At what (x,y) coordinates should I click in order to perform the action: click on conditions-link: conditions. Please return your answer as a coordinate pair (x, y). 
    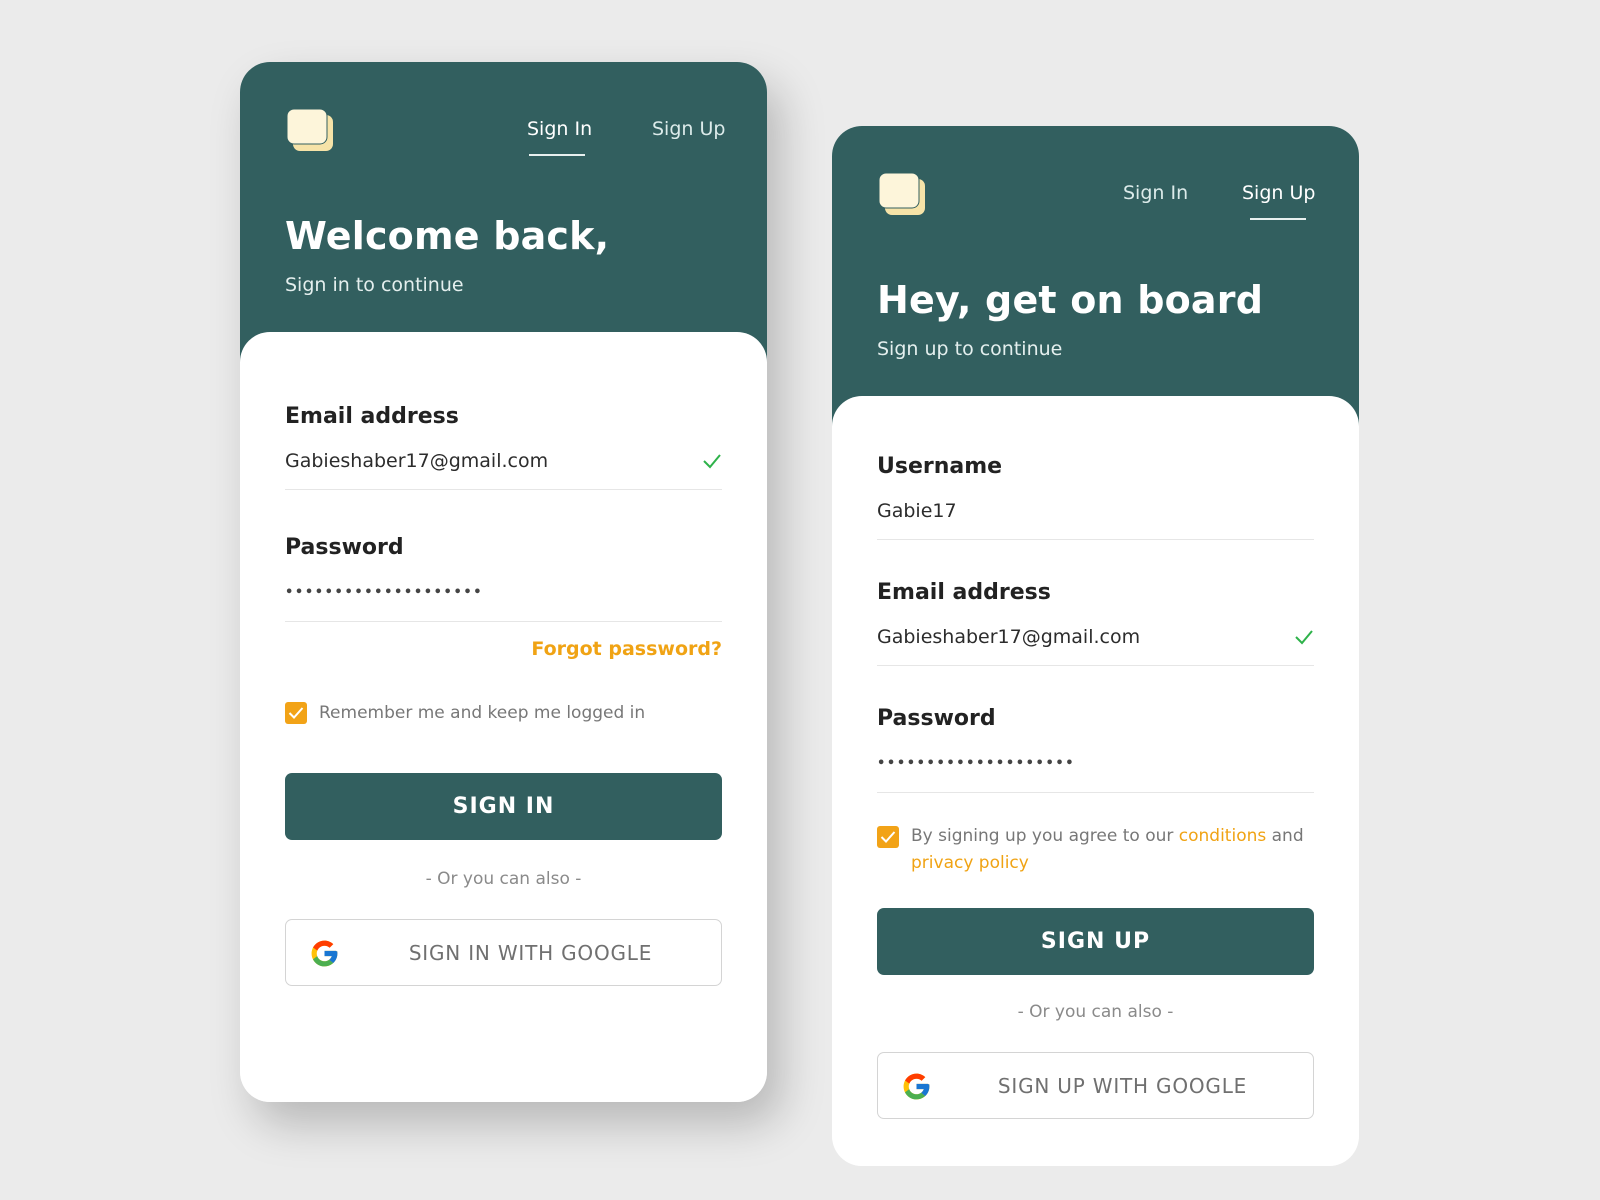
    Looking at the image, I should click on (1222, 836).